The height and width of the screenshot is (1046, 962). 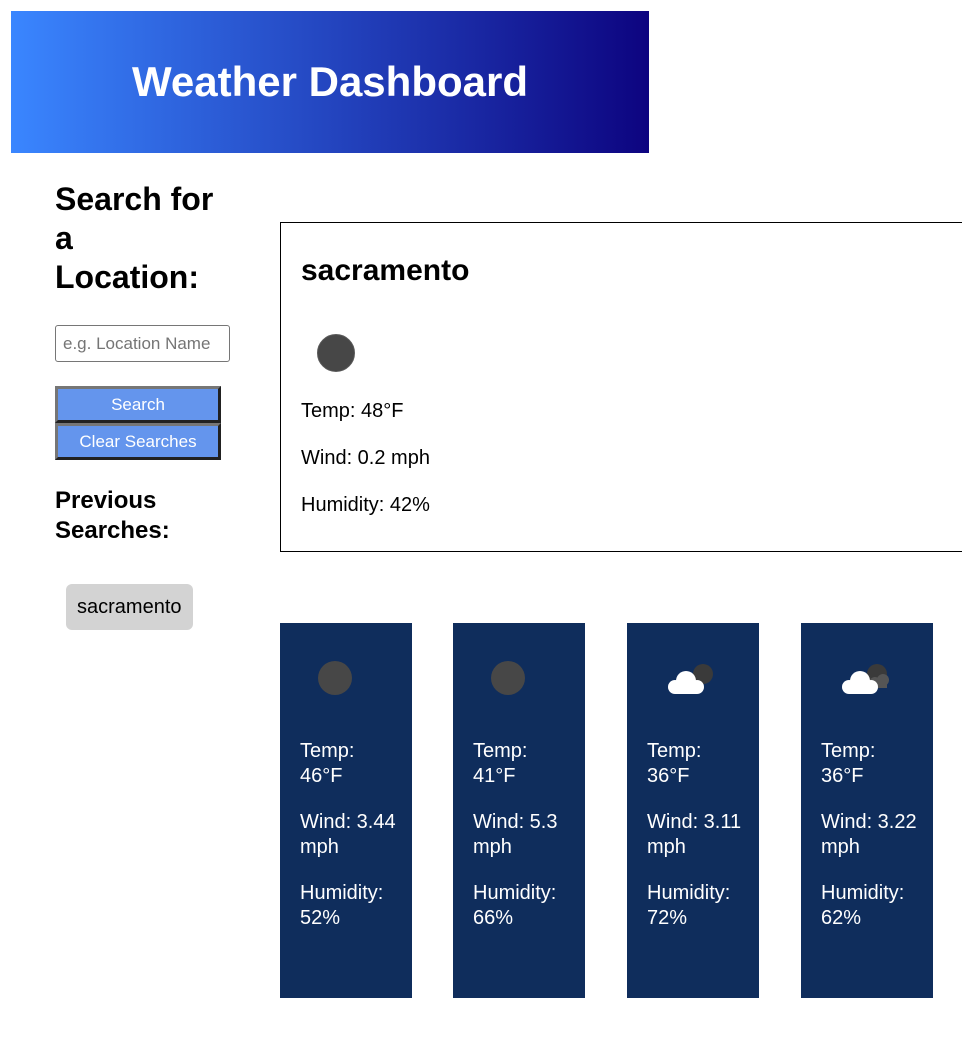 I want to click on forecast-temp: Temp: 46°F, so click(x=327, y=763).